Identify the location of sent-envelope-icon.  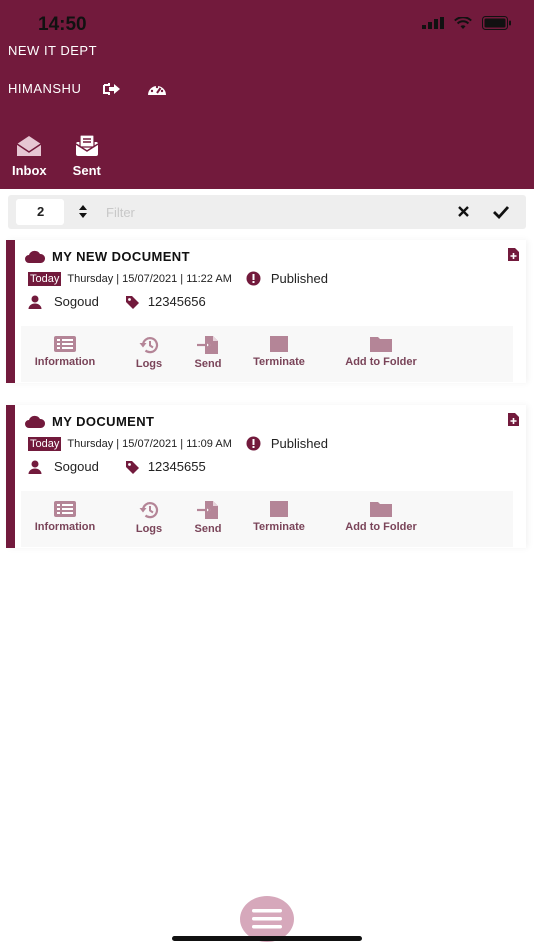
(87, 145).